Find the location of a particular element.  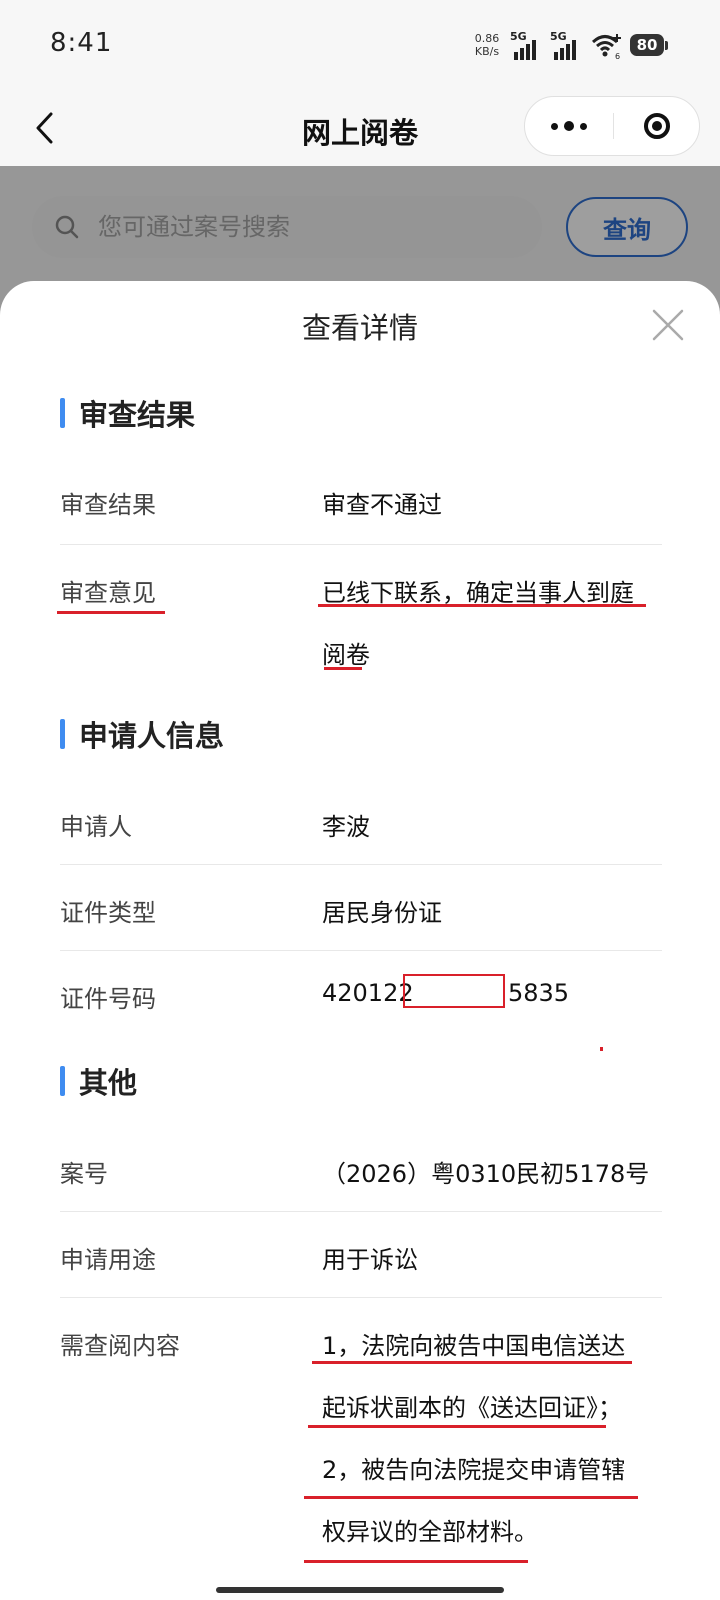

review-result-label: 审查结果 is located at coordinates (108, 505).